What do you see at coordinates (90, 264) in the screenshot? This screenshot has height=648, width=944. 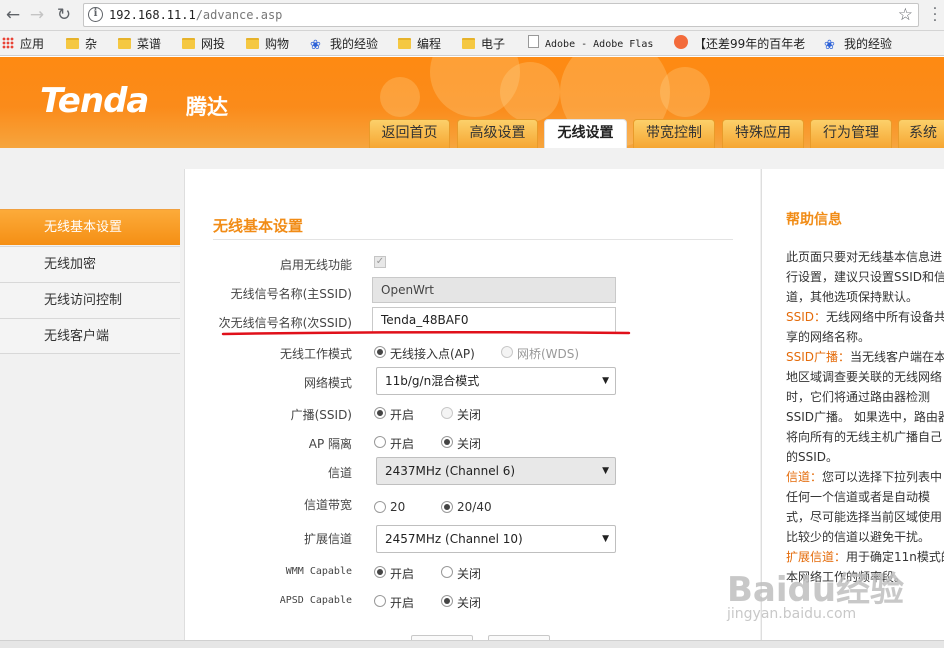 I see `sidebar-item-encryption: 无线加密` at bounding box center [90, 264].